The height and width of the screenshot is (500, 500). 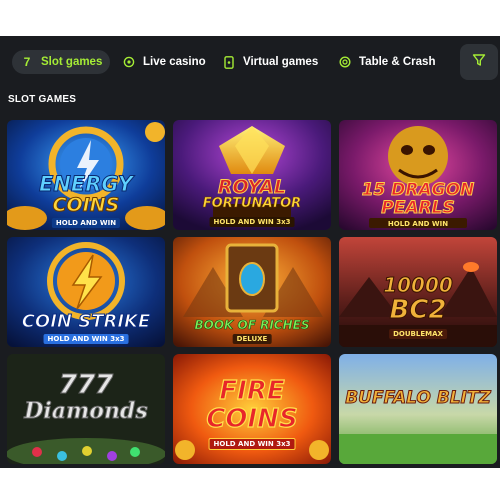 I want to click on game-title-line2: PEARLS, so click(x=418, y=208).